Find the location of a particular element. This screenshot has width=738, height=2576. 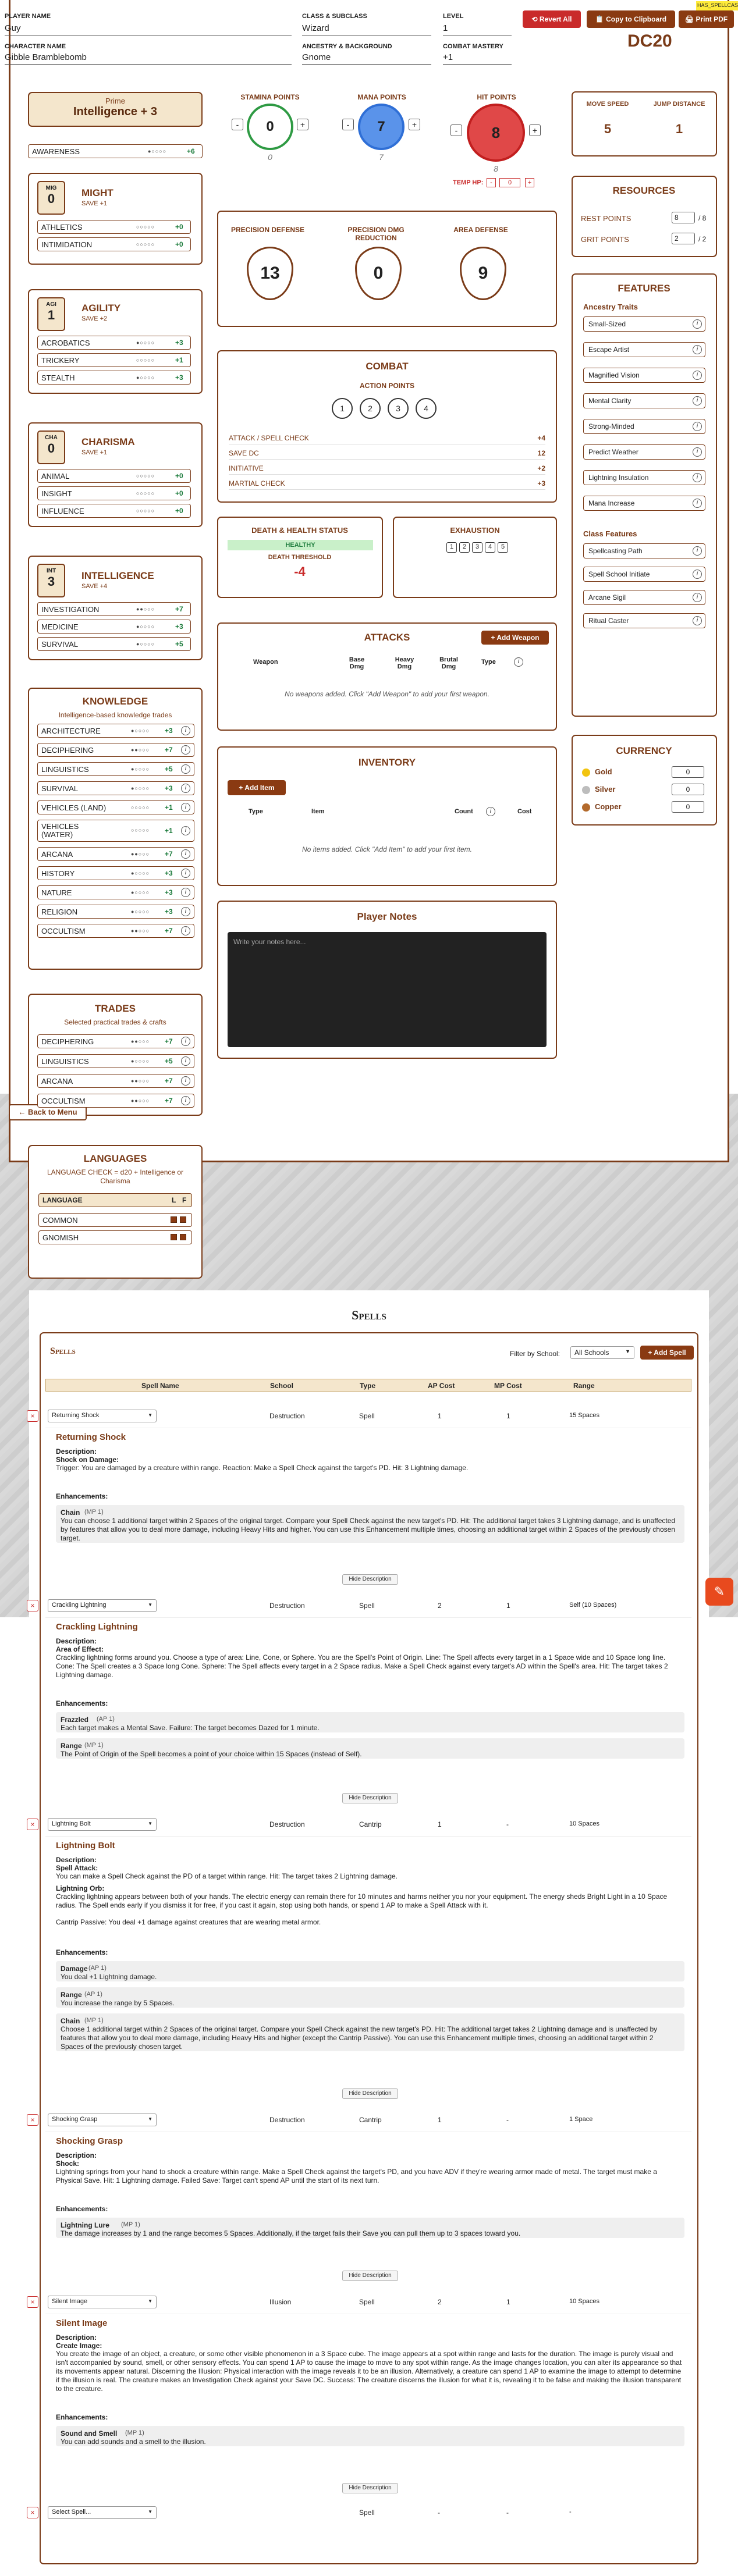

temp-hp-increment-button: + is located at coordinates (529, 183).